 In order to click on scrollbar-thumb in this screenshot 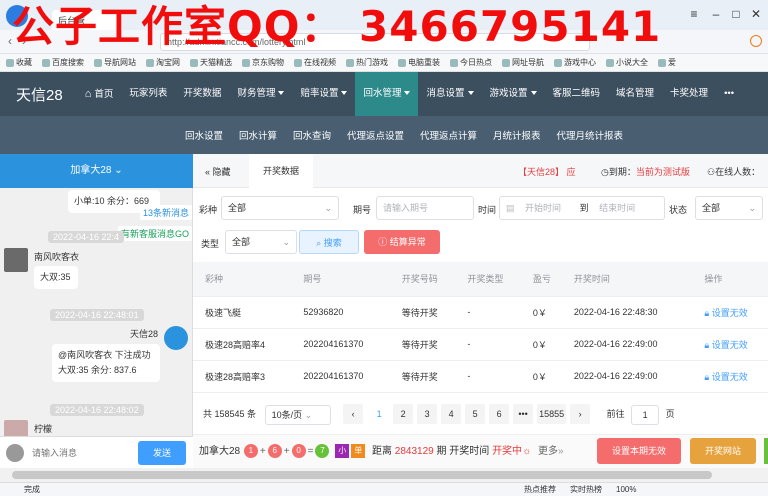, I will do `click(362, 475)`.